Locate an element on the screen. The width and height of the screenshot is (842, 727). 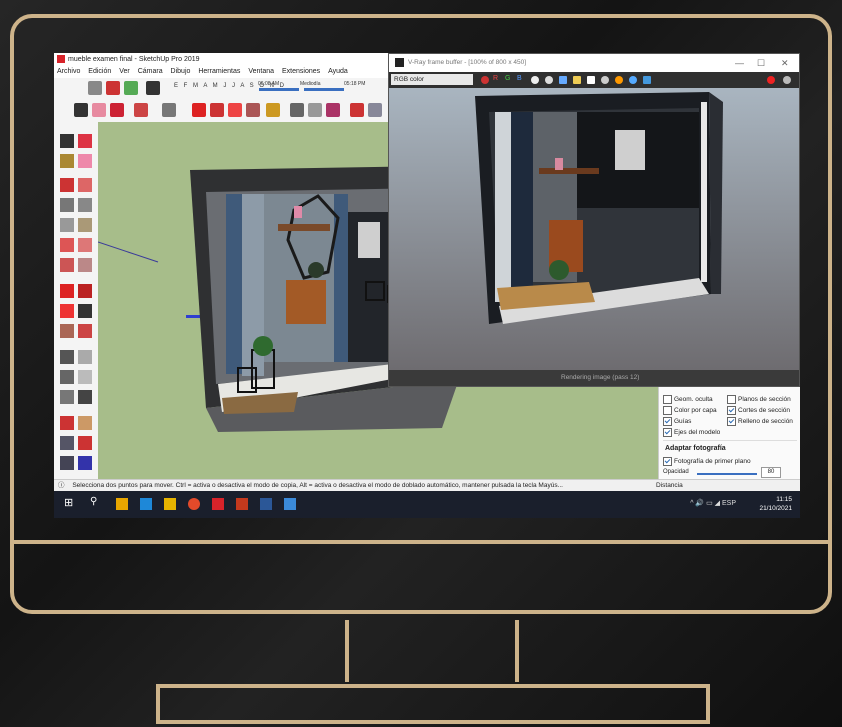
text-icon is located at coordinates (315, 110).